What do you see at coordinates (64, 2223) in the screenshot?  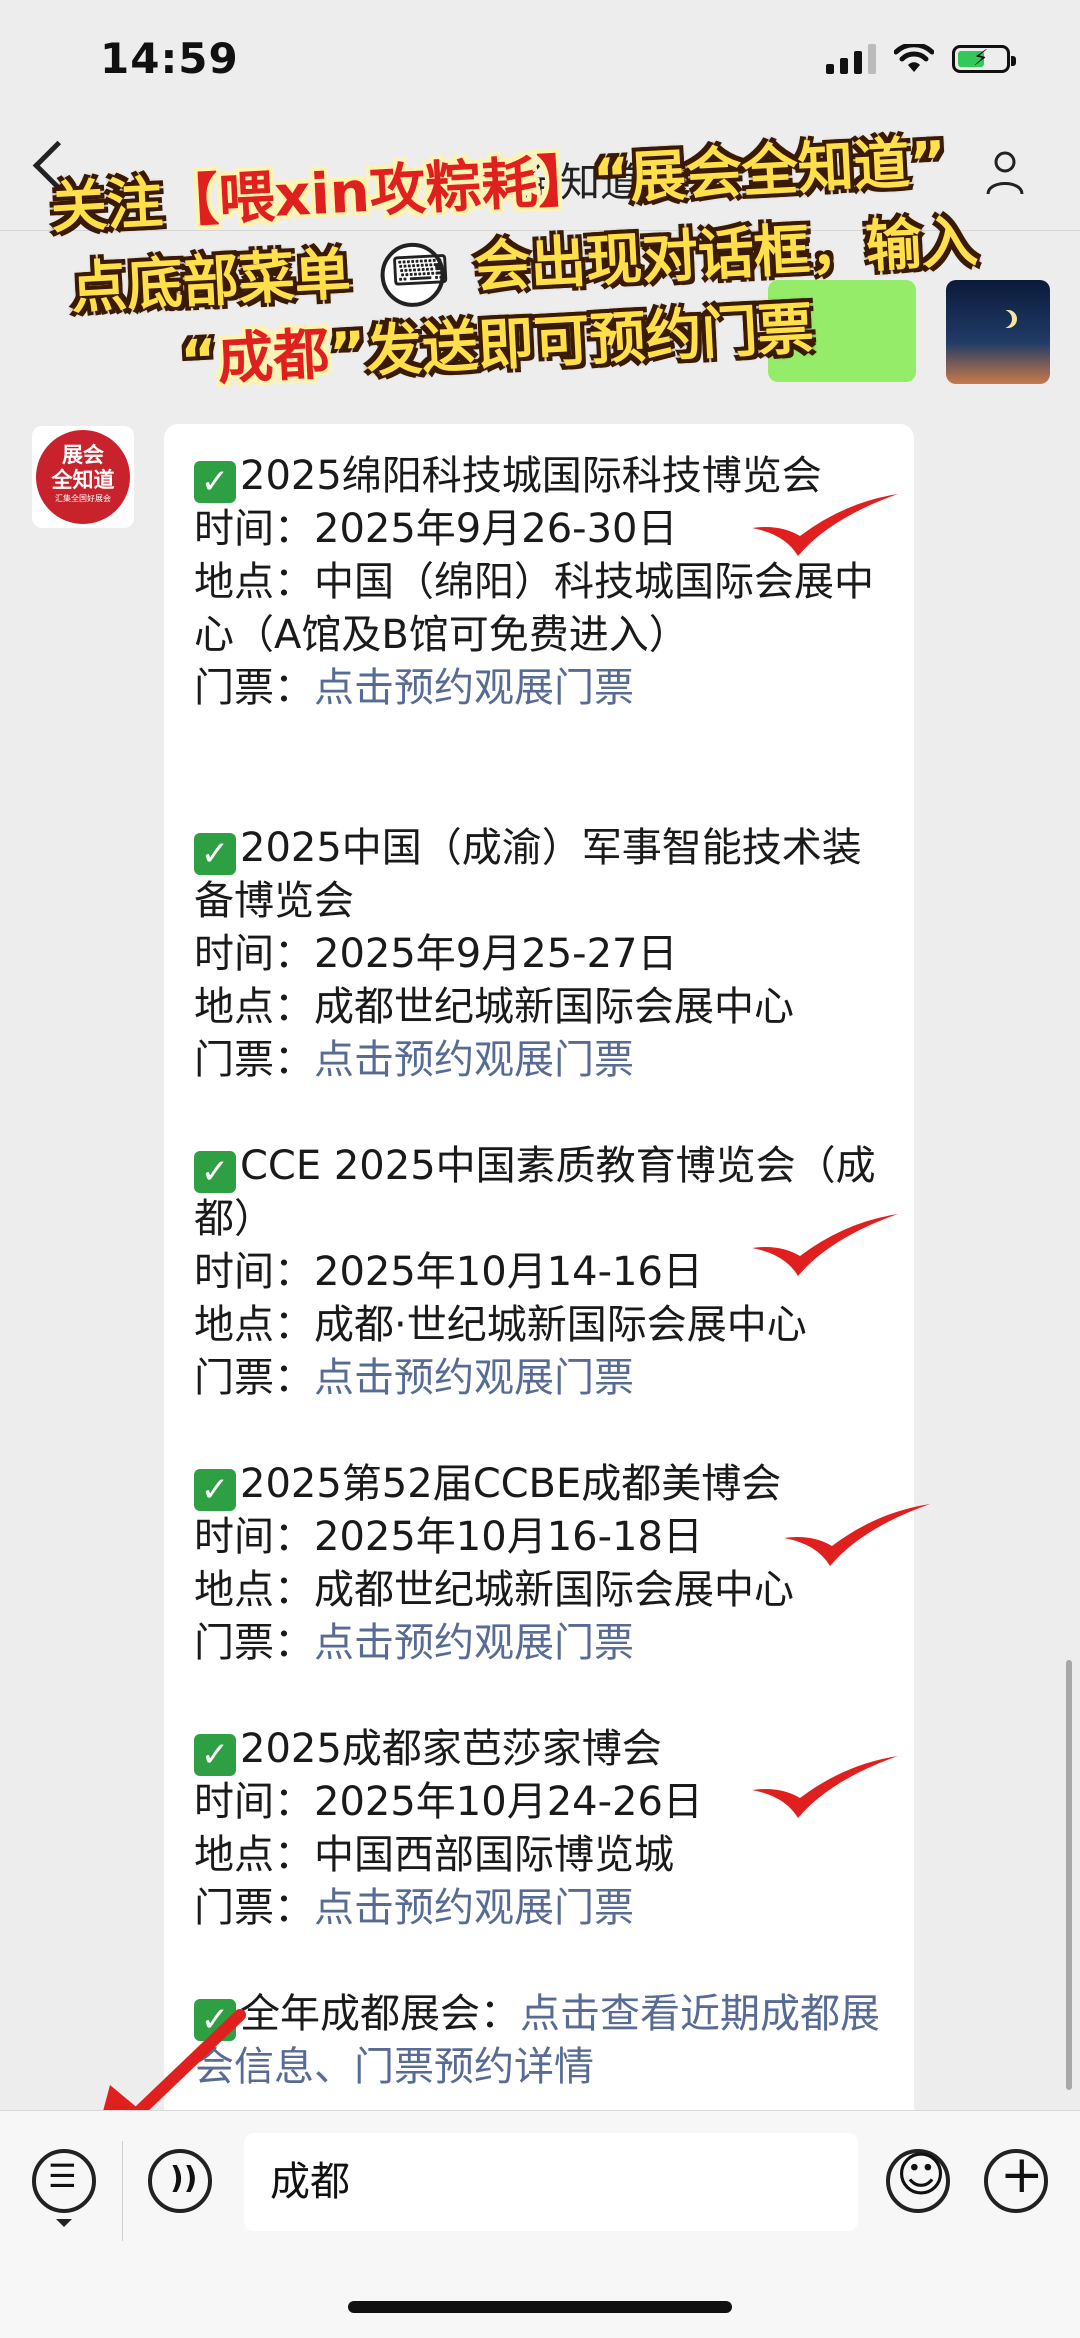 I see `menu-caret-icon` at bounding box center [64, 2223].